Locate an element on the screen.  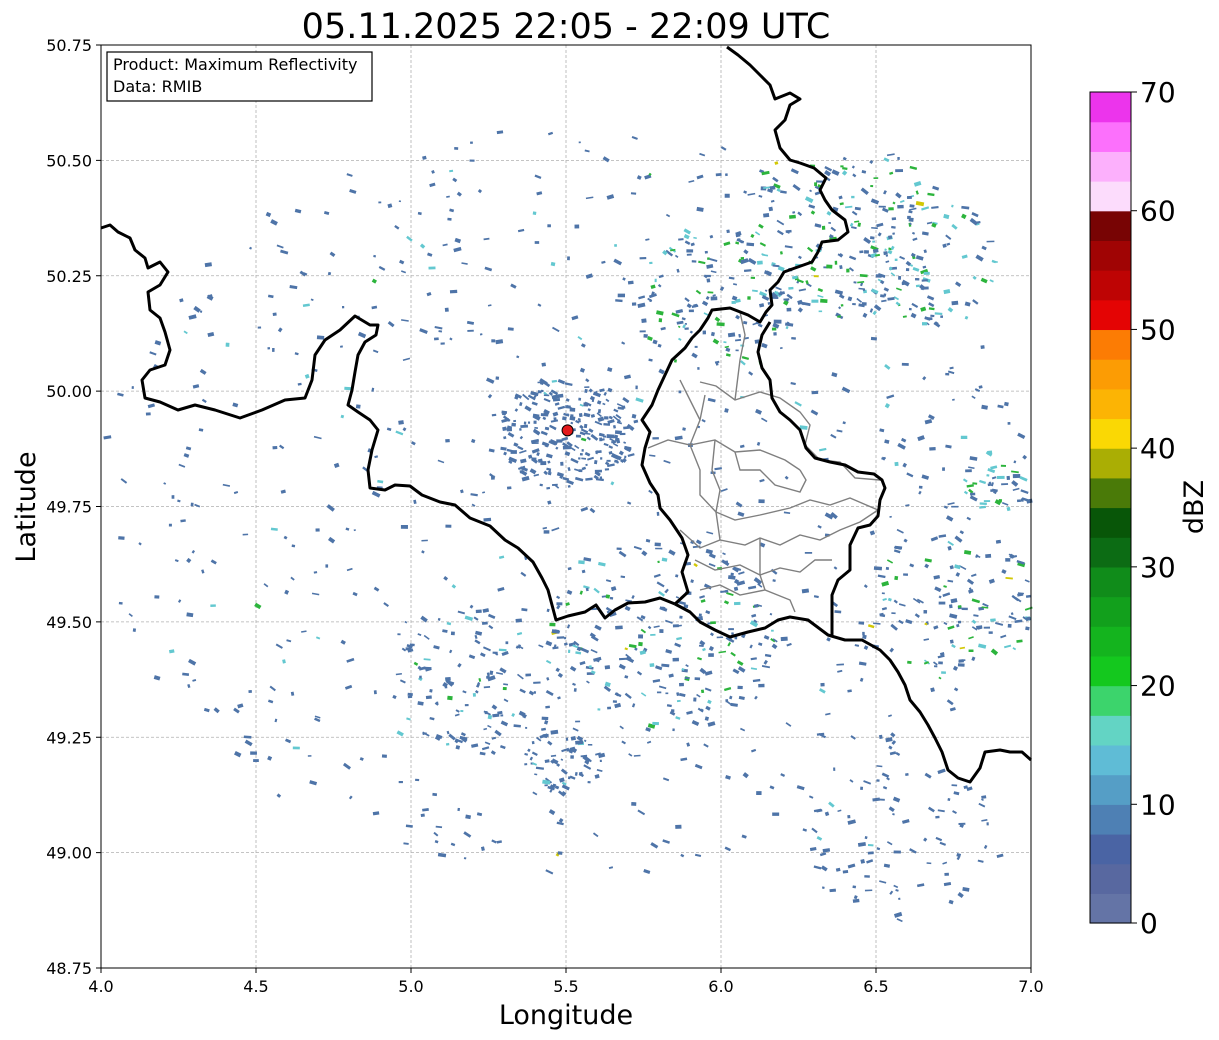
colorbar-label: dBZ is located at coordinates (1194, 507).